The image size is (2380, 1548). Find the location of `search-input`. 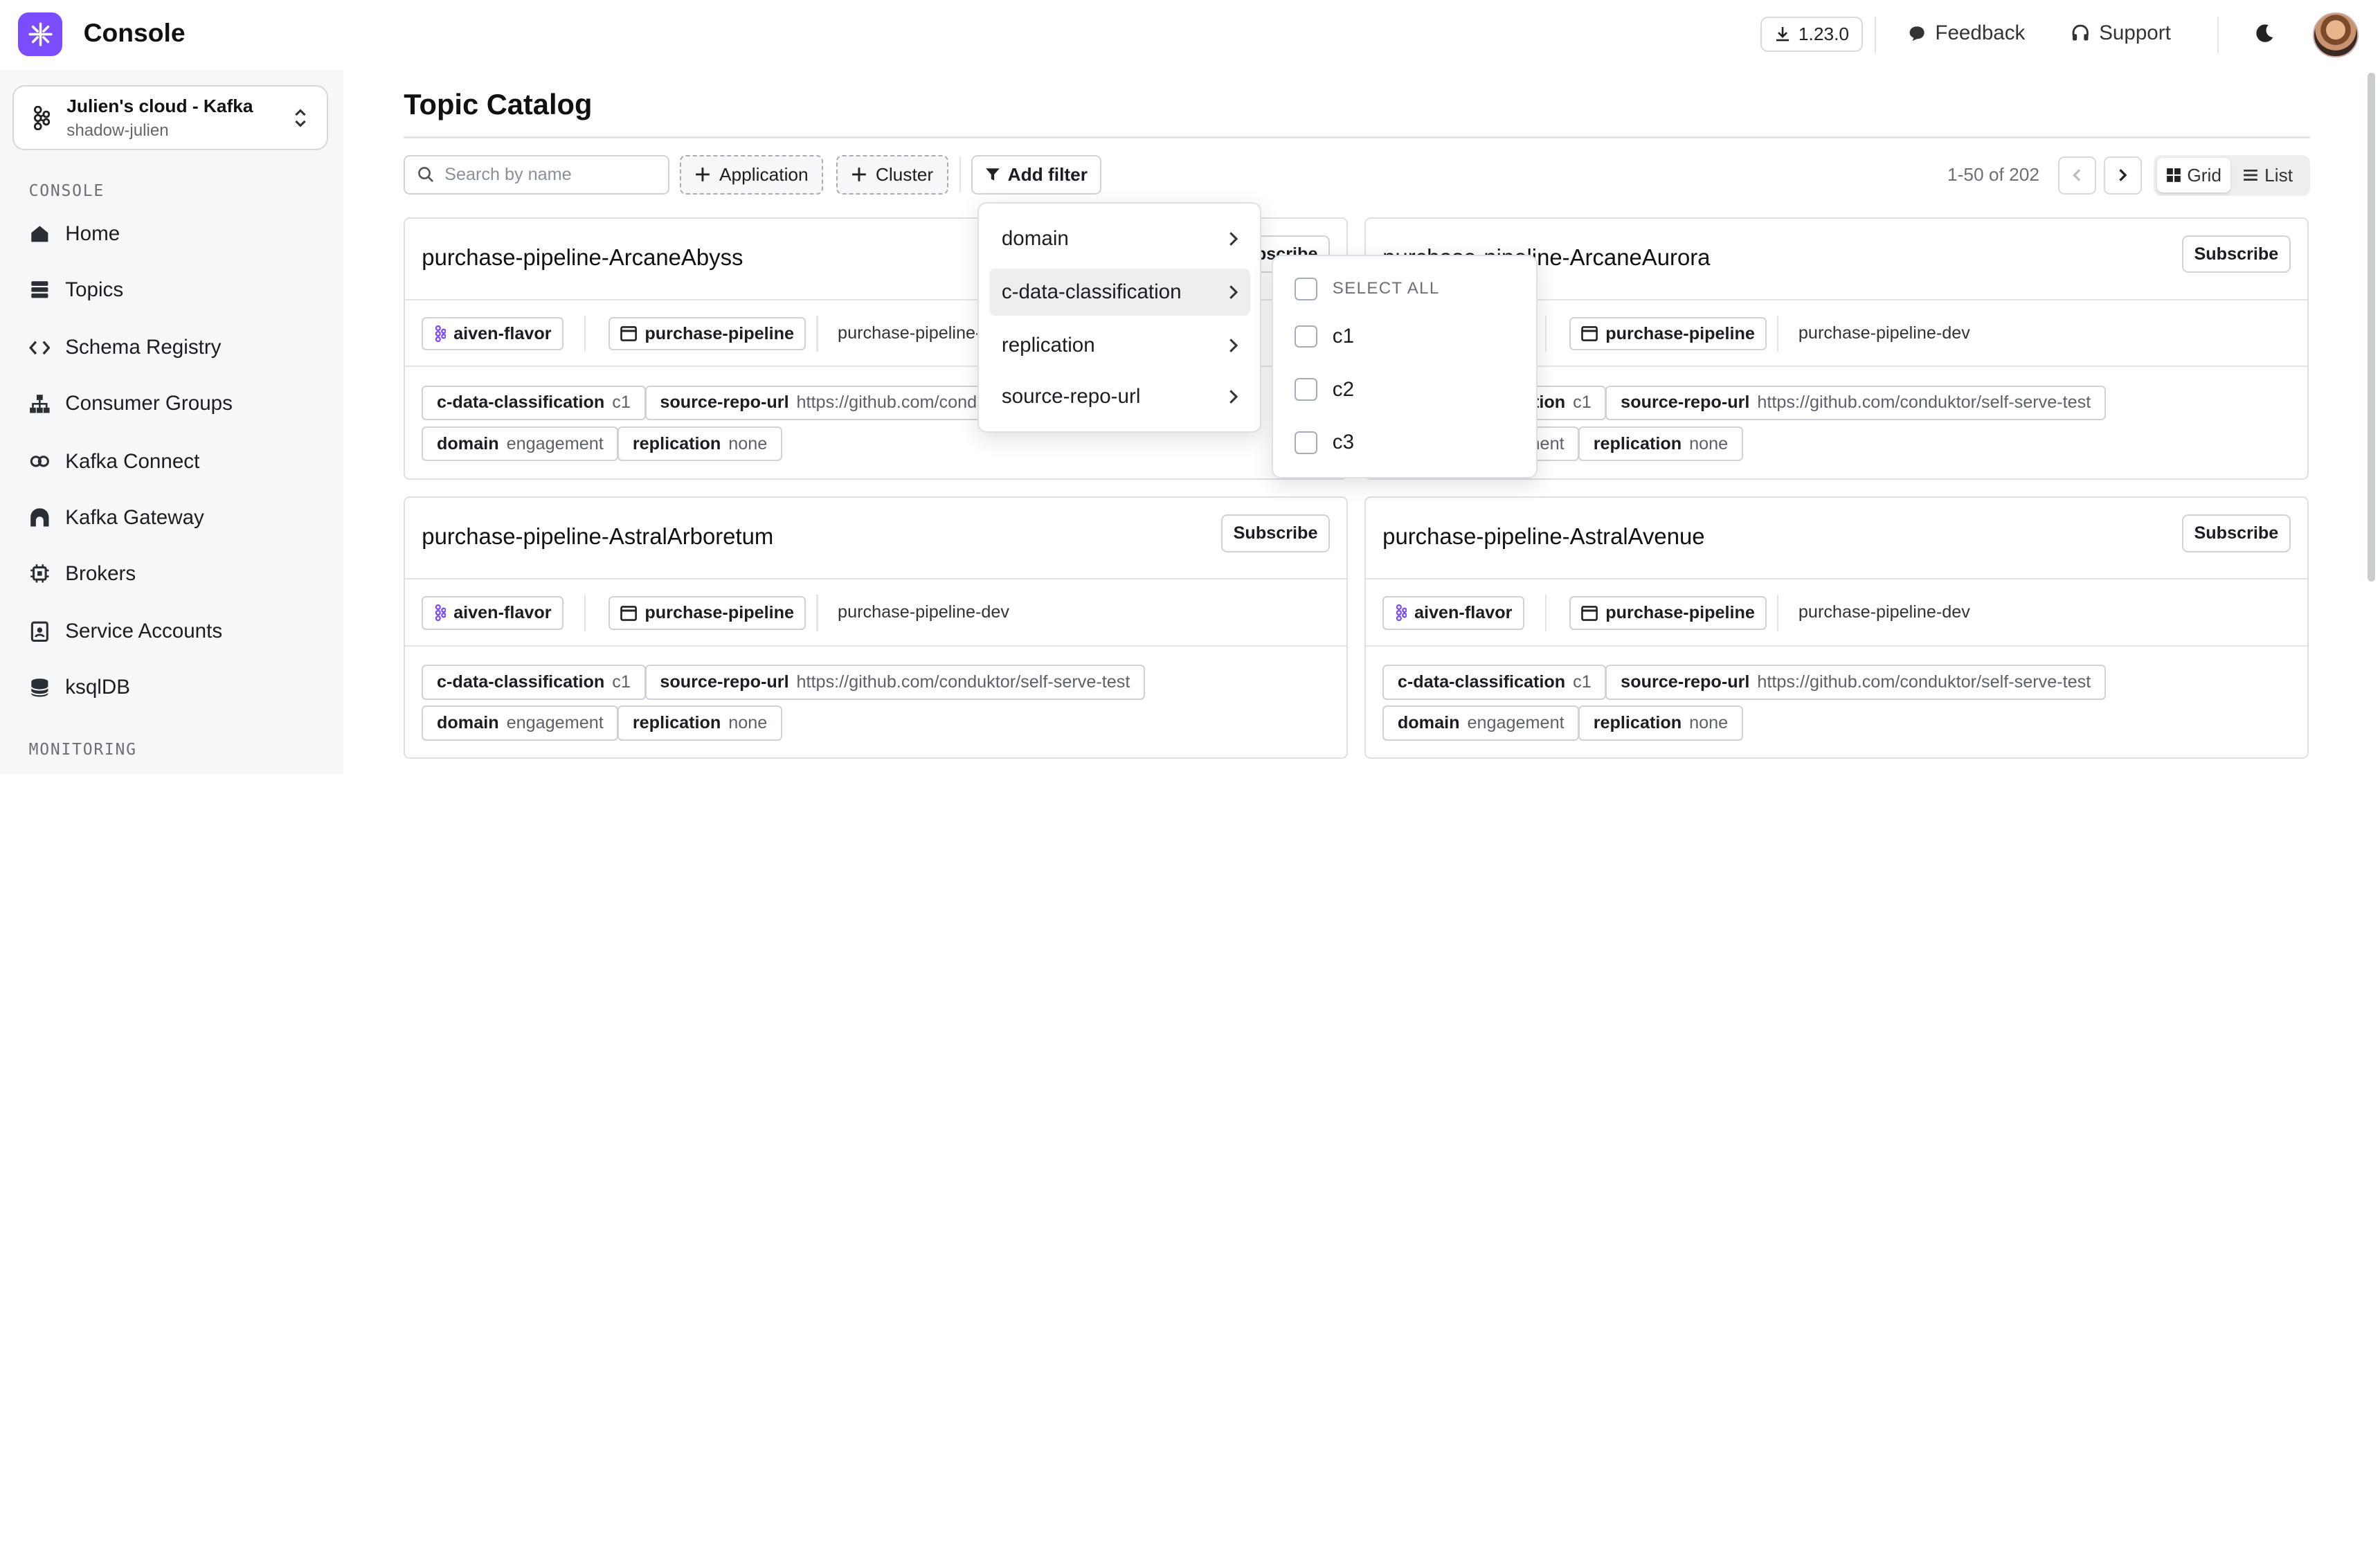

search-input is located at coordinates (551, 174).